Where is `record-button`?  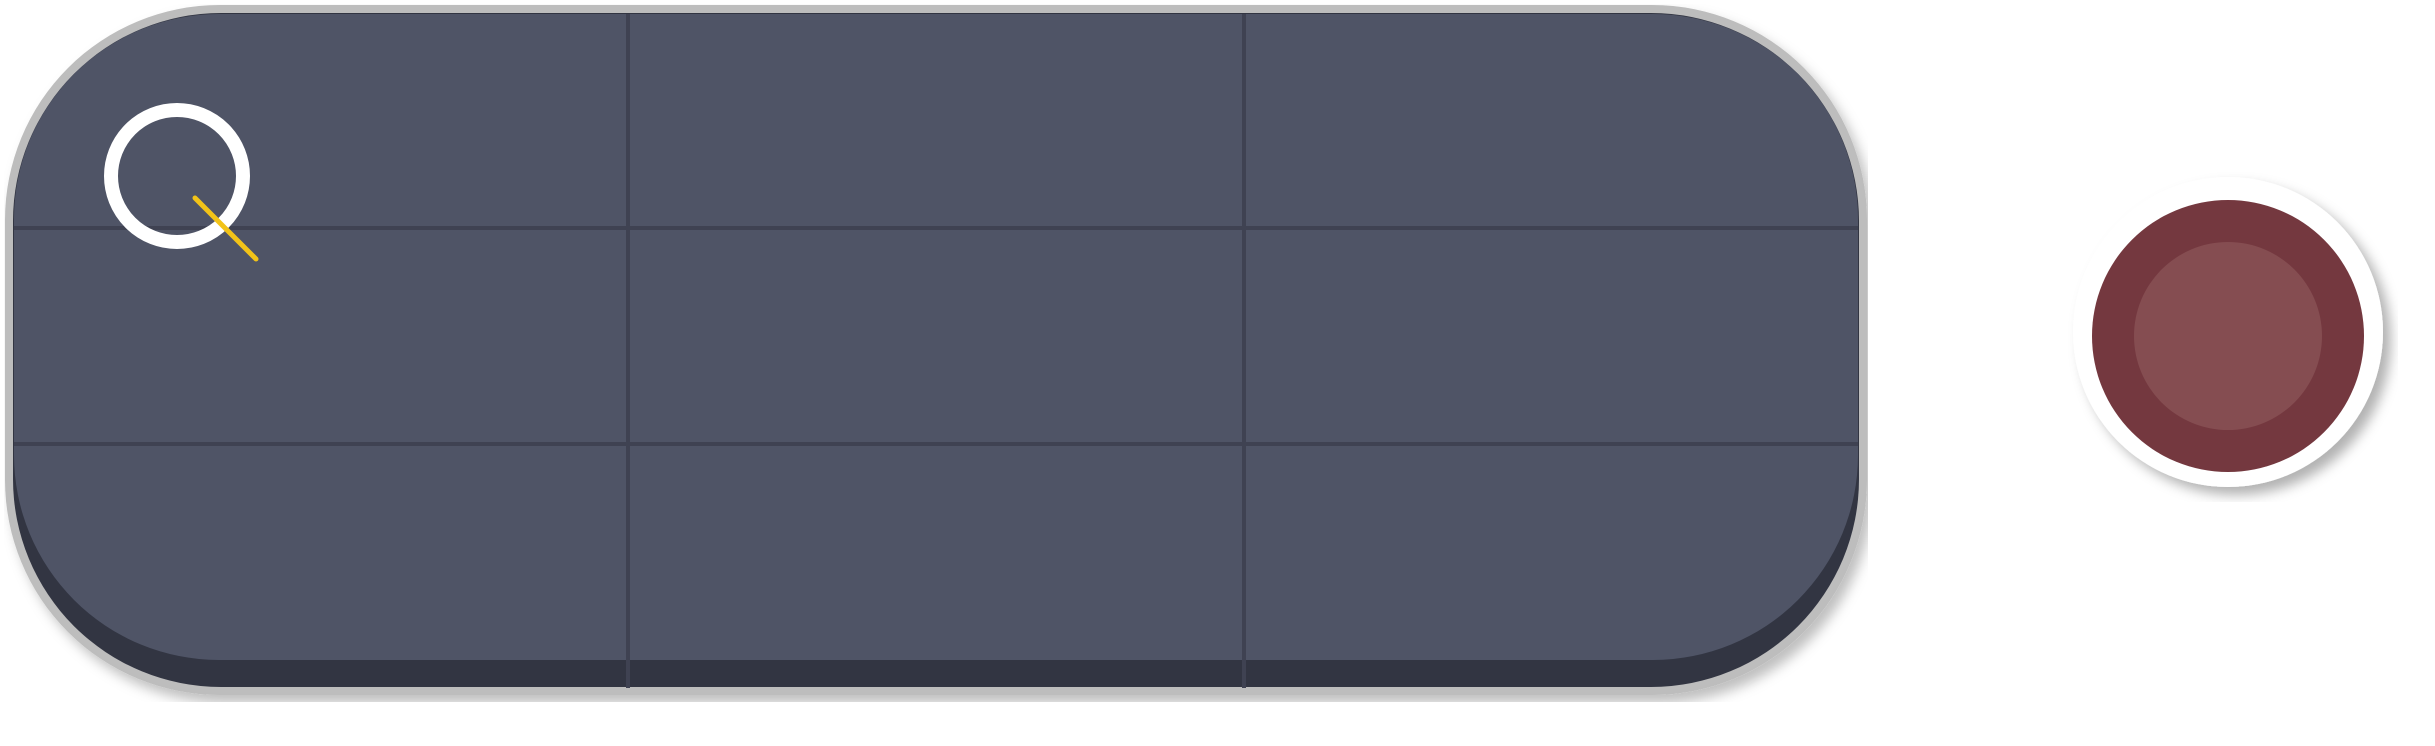
record-button is located at coordinates (2233, 337).